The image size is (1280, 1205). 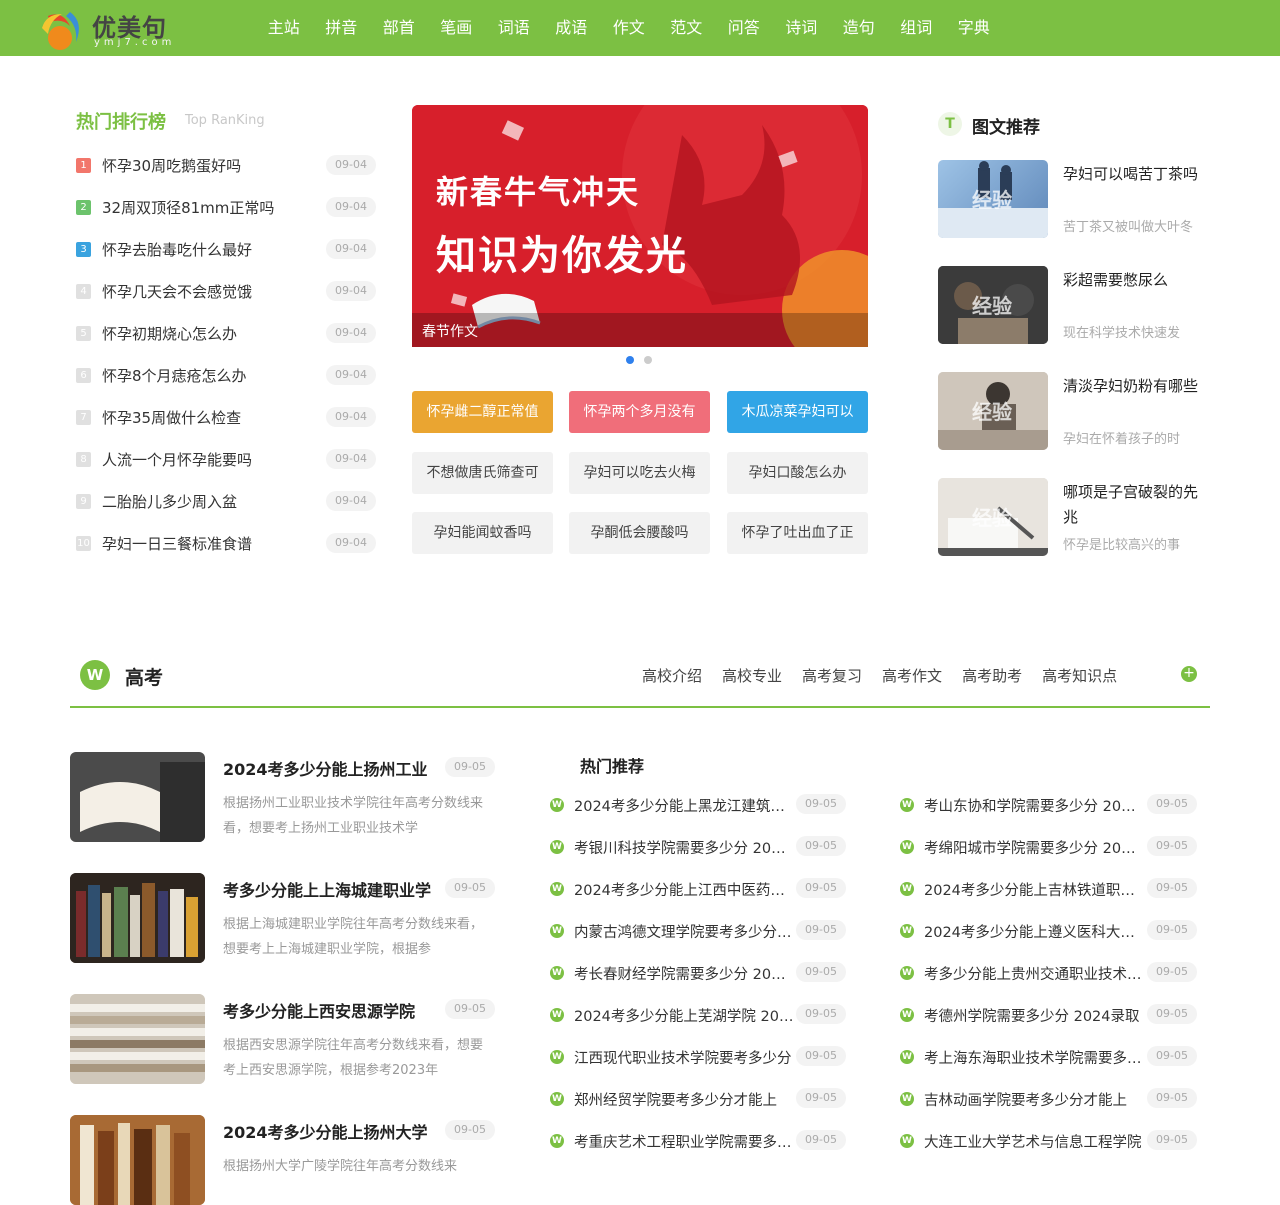 I want to click on hot-item: W 考山东协和学院需要多少分 2024录取09-05, so click(x=1050, y=805).